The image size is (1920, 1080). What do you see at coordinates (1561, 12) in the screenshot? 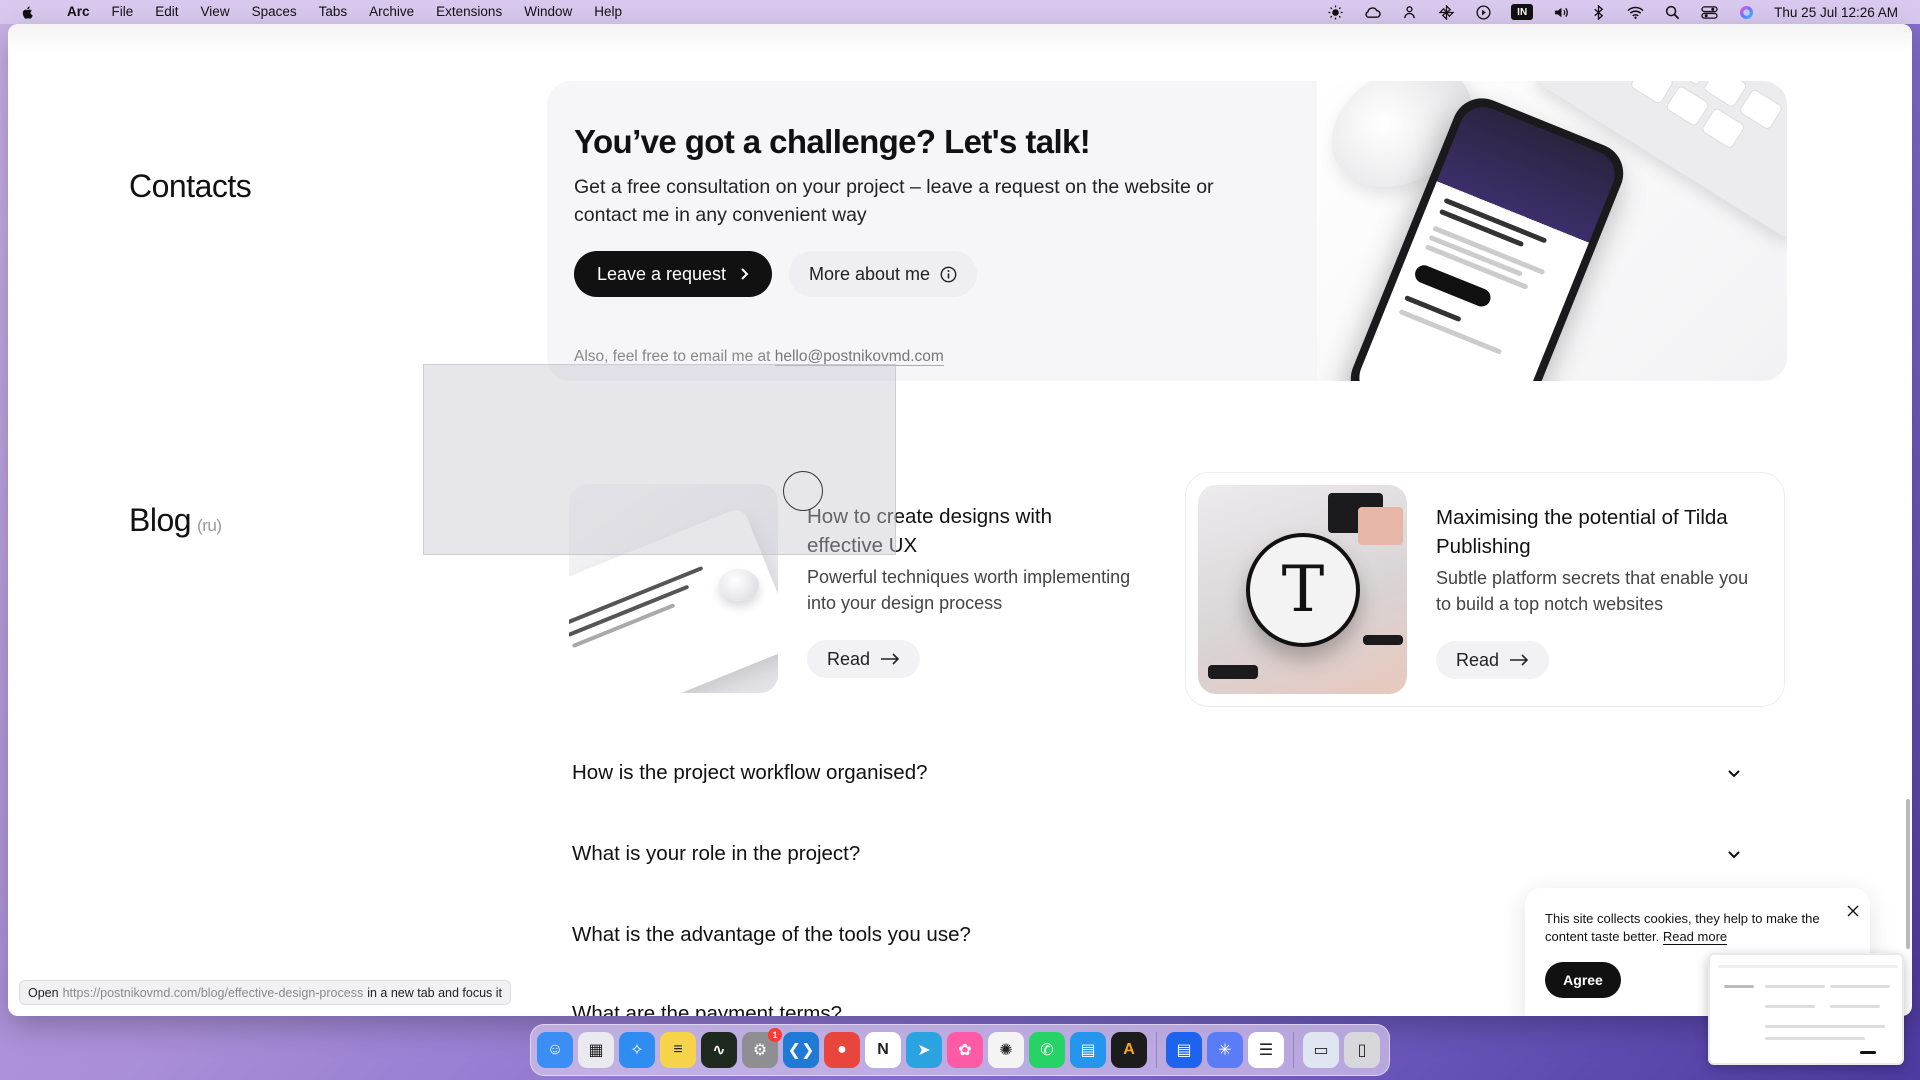
I see `volume-icon` at bounding box center [1561, 12].